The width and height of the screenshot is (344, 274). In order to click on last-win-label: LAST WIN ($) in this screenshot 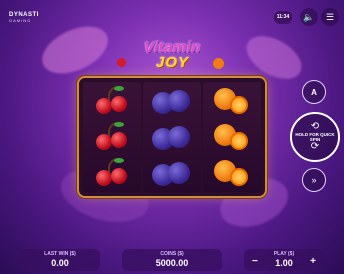, I will do `click(60, 254)`.